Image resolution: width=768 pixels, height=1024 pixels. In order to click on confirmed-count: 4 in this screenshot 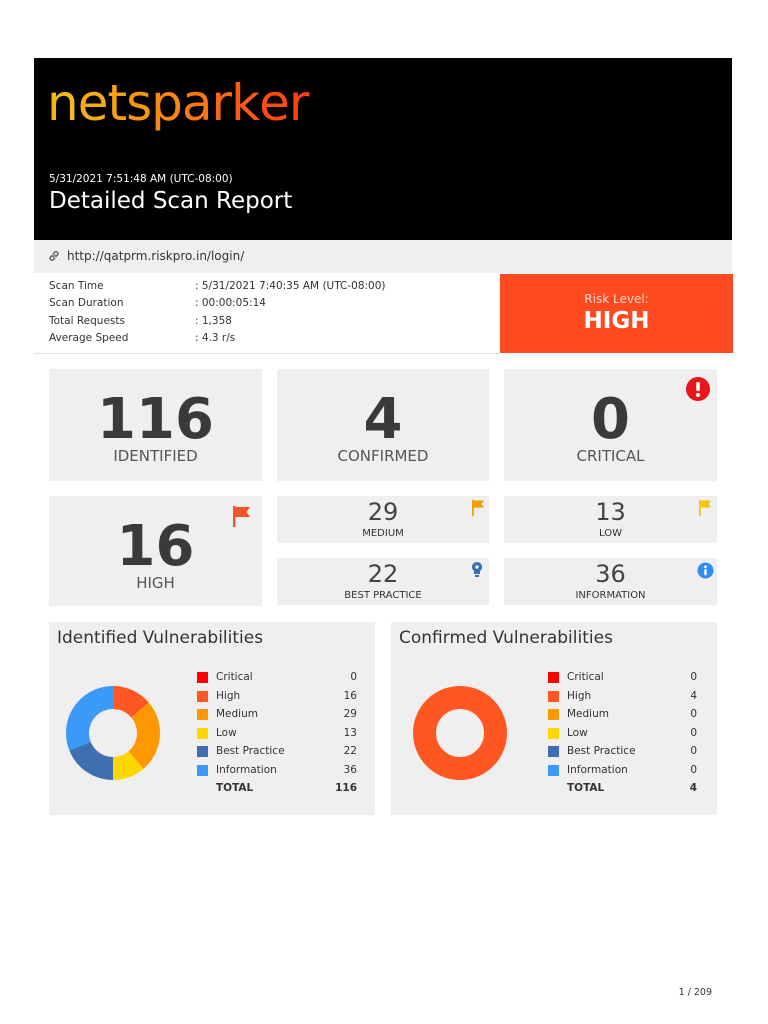, I will do `click(383, 419)`.